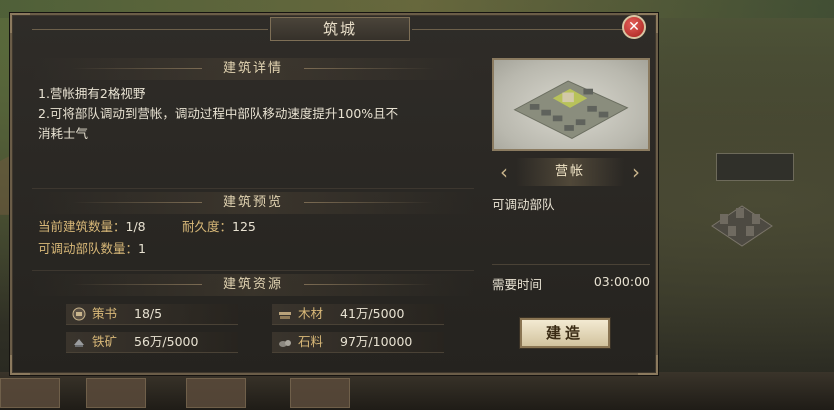  What do you see at coordinates (621, 281) in the screenshot?
I see `build-time-value: 03:00:00` at bounding box center [621, 281].